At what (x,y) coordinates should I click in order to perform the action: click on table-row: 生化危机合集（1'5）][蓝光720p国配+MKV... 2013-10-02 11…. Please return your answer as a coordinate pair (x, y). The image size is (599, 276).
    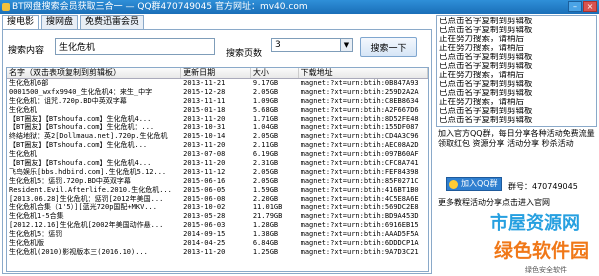
    Looking at the image, I should click on (217, 207).